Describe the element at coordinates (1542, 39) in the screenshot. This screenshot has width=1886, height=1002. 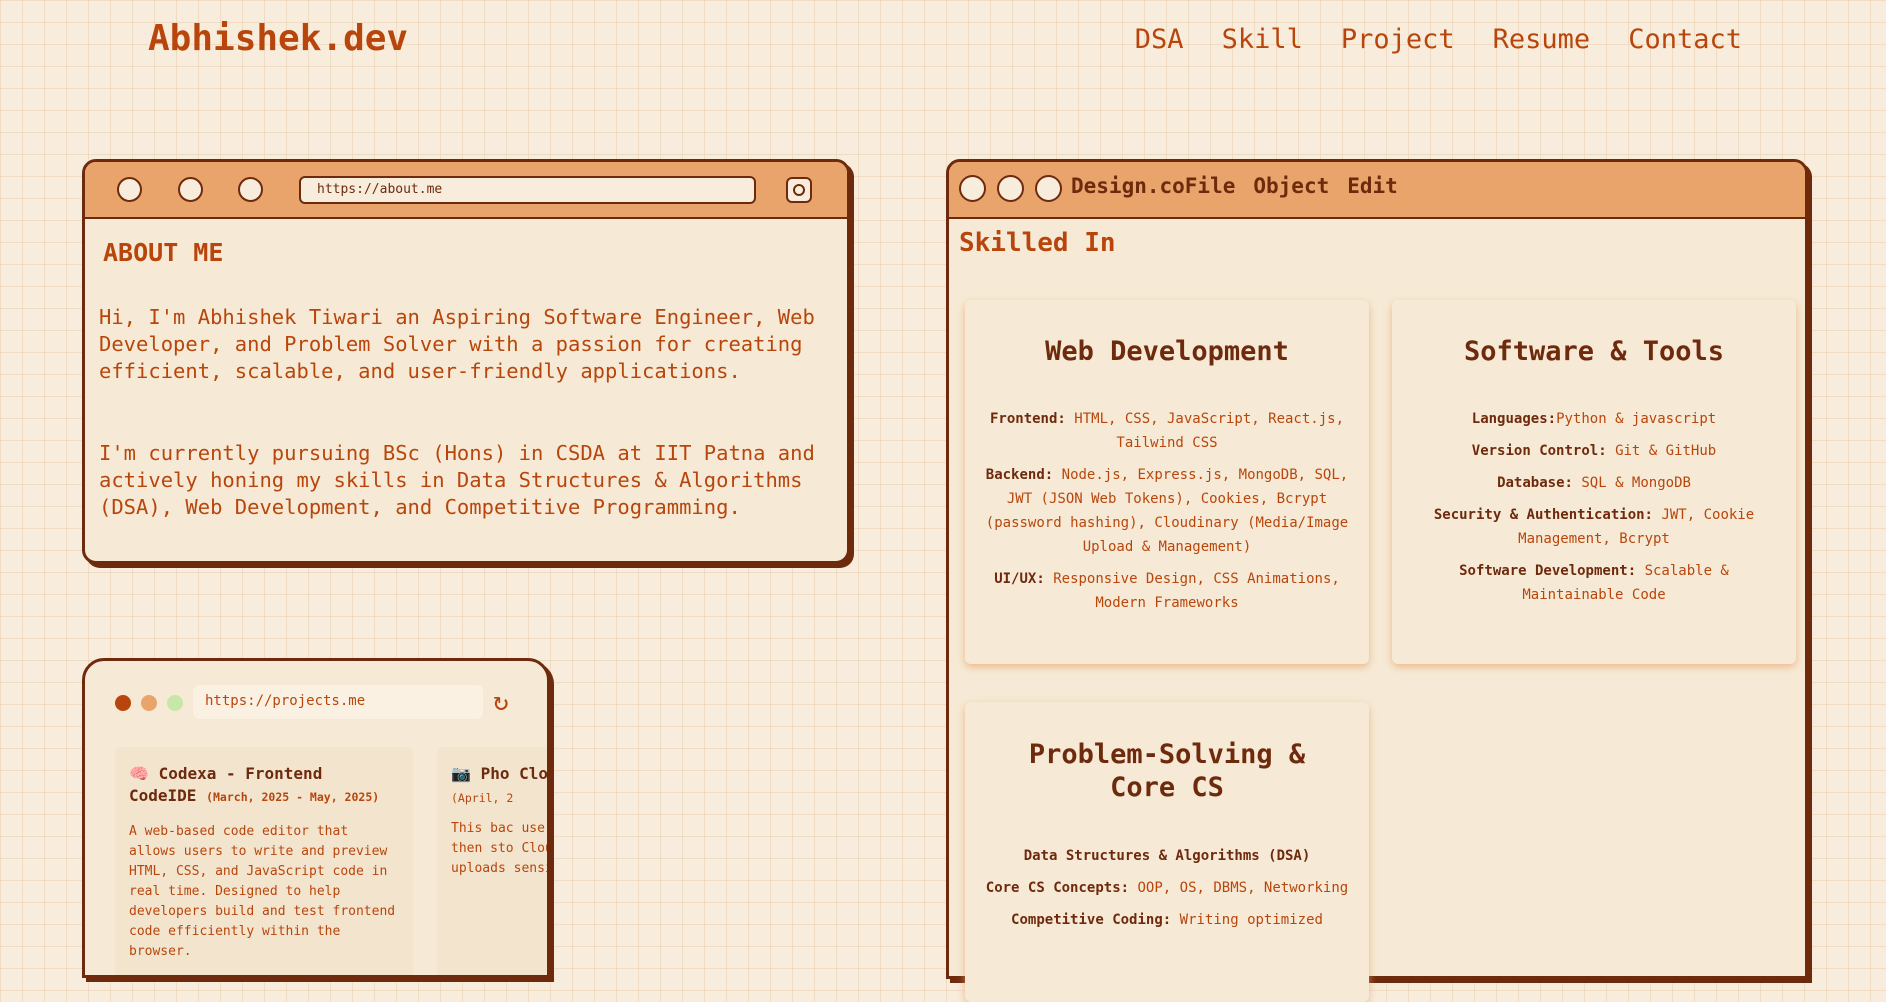
I see `nav-link-resume: Resume` at that location.